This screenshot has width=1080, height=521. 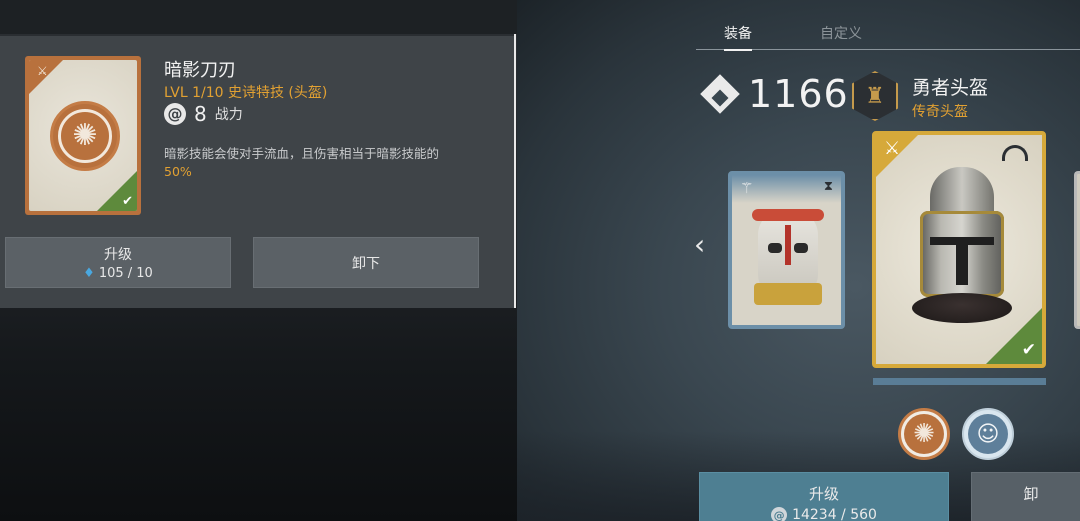 I want to click on blue-crystal-icon: ♦, so click(x=89, y=273).